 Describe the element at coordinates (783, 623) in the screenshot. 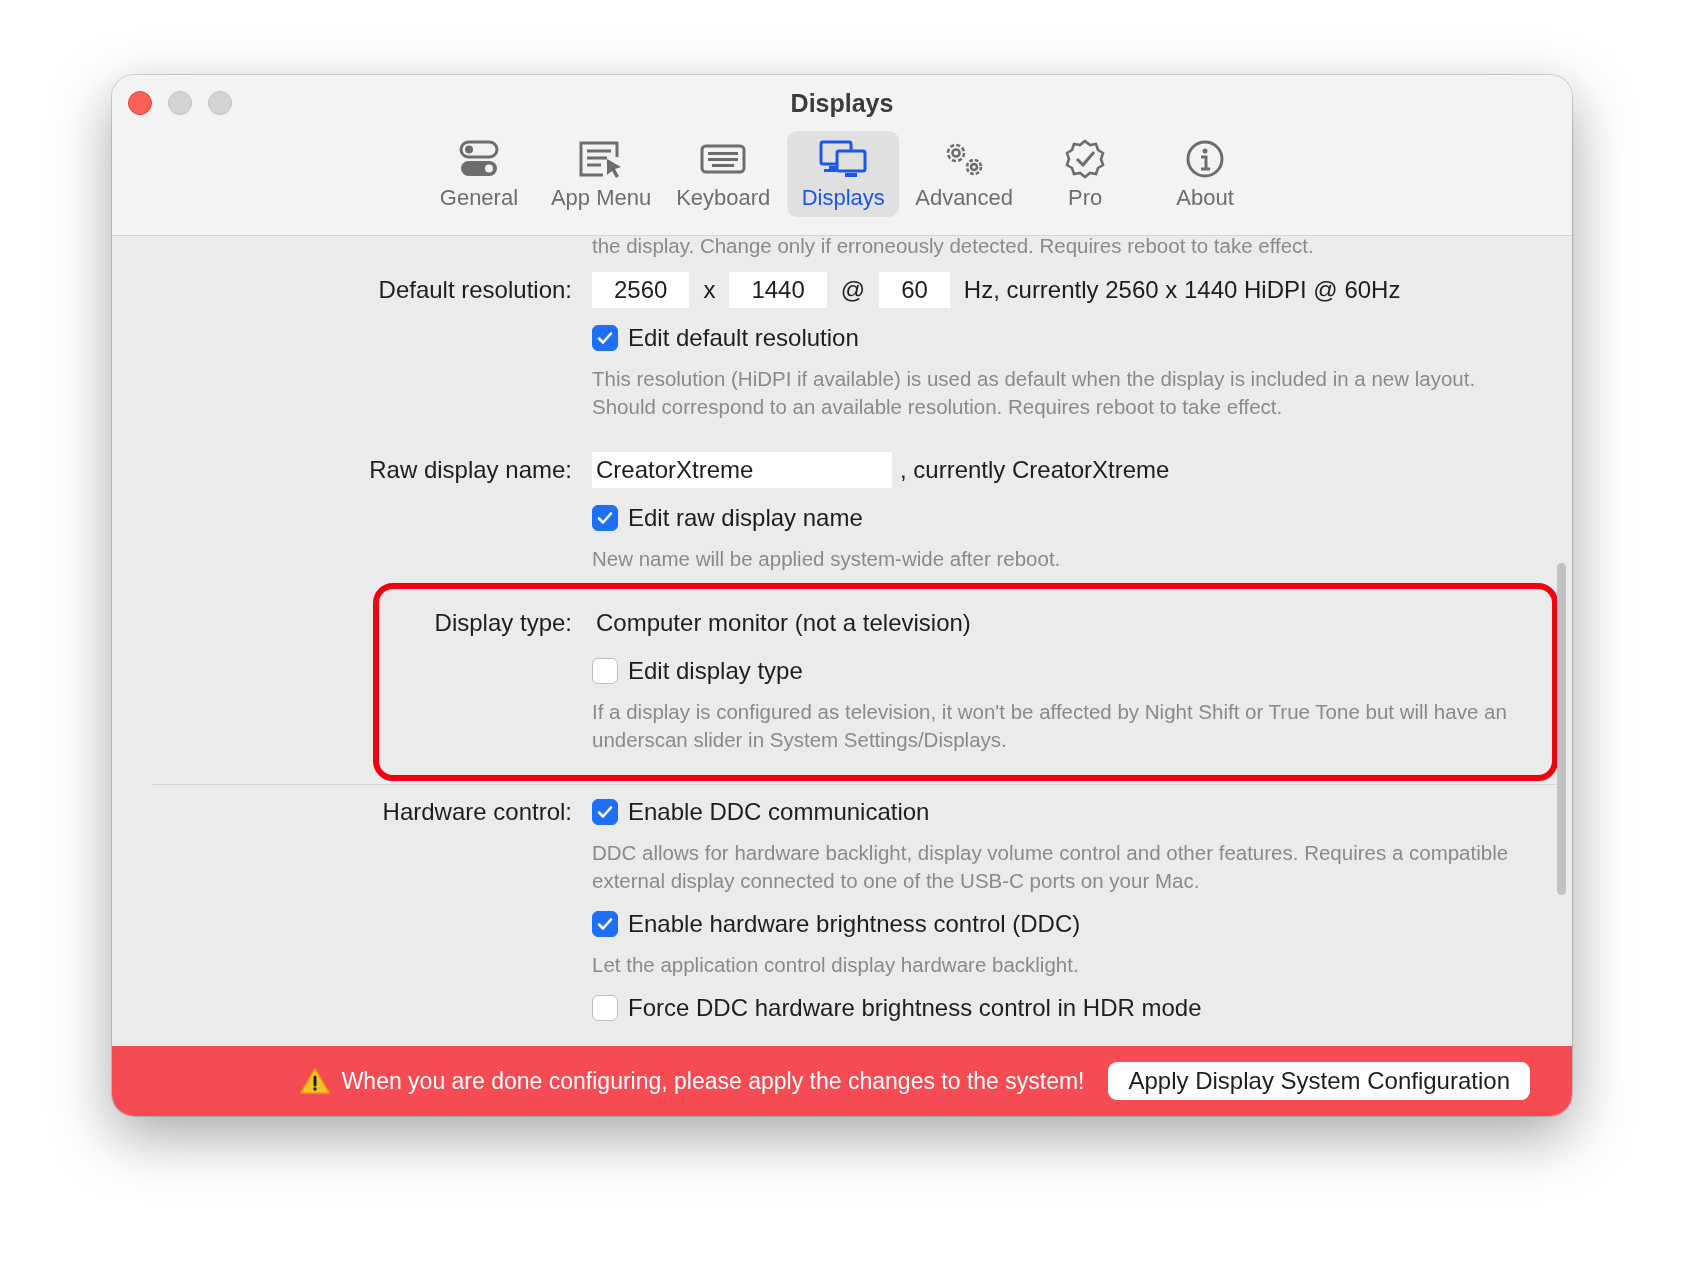

I see `value-text: Computer monitor (not a television)` at that location.